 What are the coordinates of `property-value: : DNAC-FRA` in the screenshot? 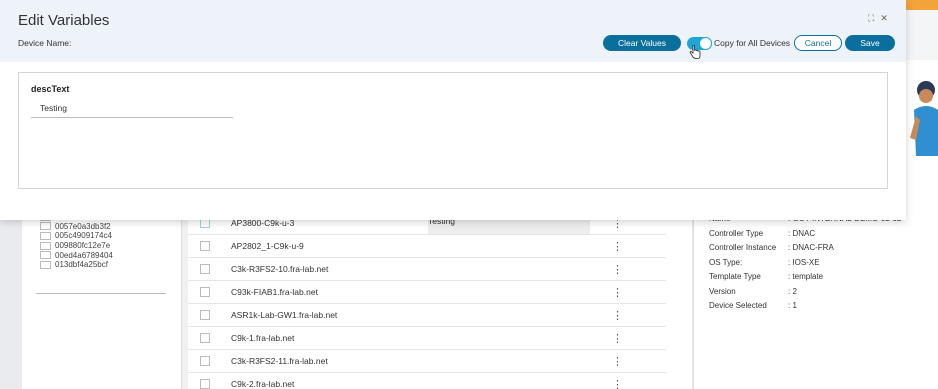 It's located at (811, 247).